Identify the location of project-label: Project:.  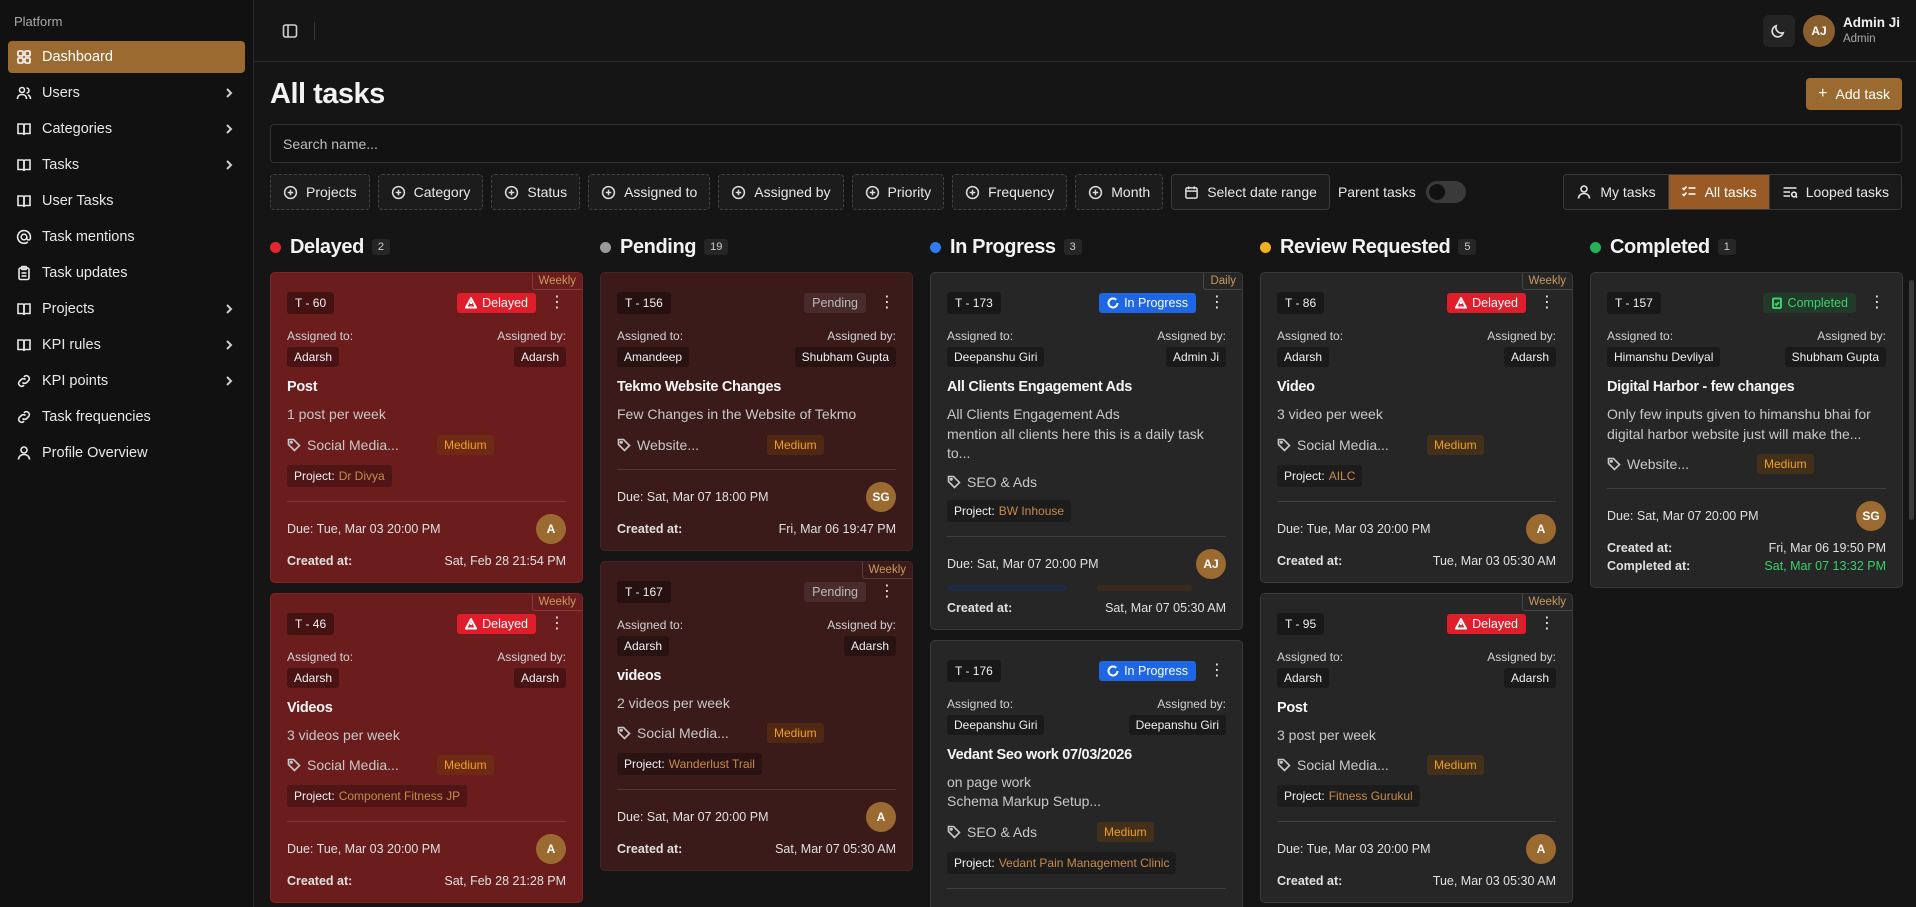
(644, 764).